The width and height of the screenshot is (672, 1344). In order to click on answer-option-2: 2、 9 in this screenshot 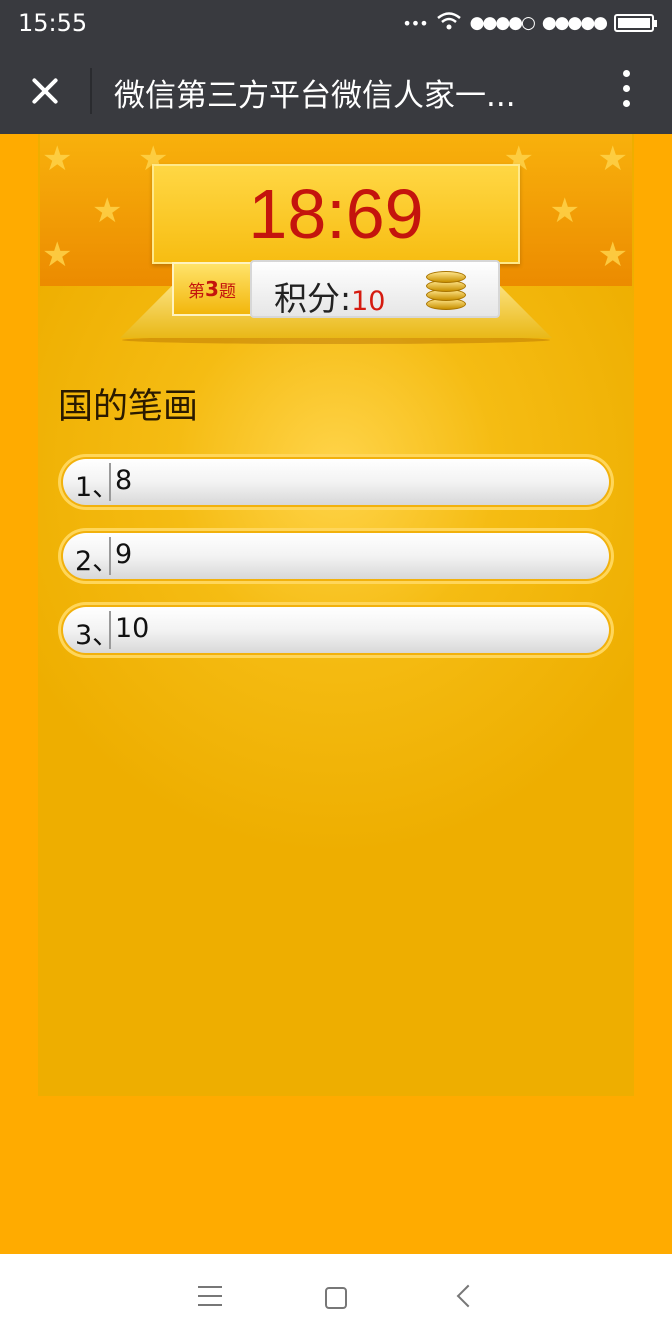, I will do `click(336, 556)`.